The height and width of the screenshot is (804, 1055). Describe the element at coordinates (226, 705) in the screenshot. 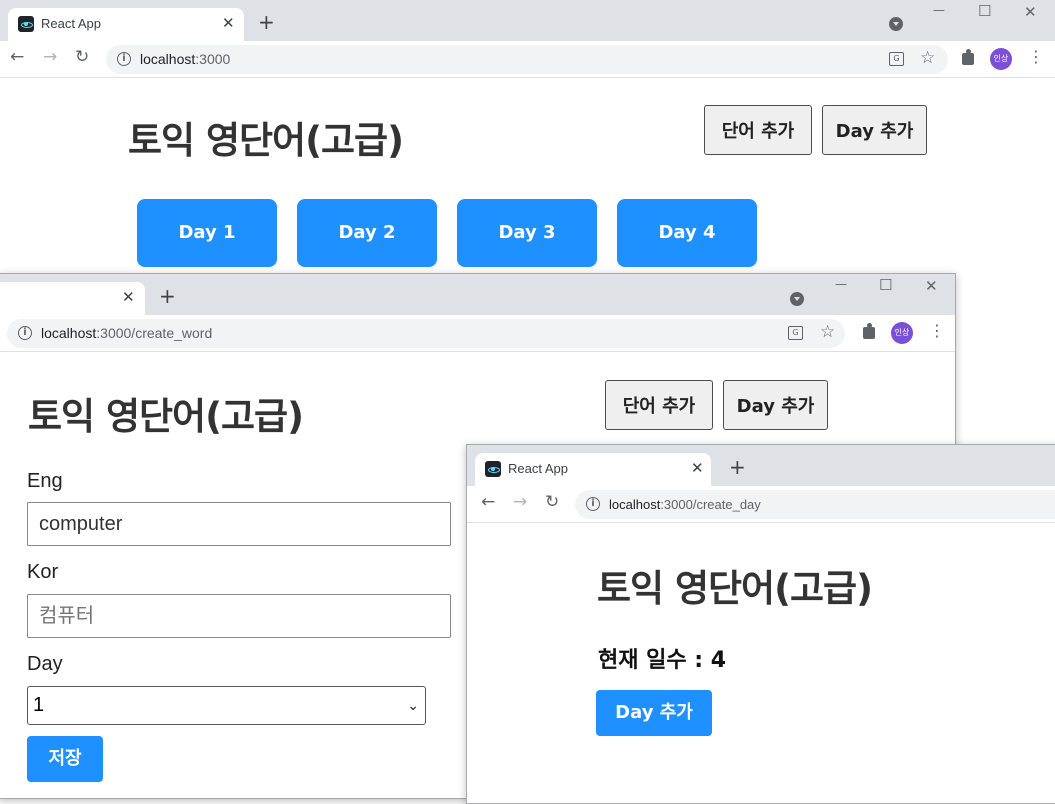

I see `day-select: 1 ⌄` at that location.